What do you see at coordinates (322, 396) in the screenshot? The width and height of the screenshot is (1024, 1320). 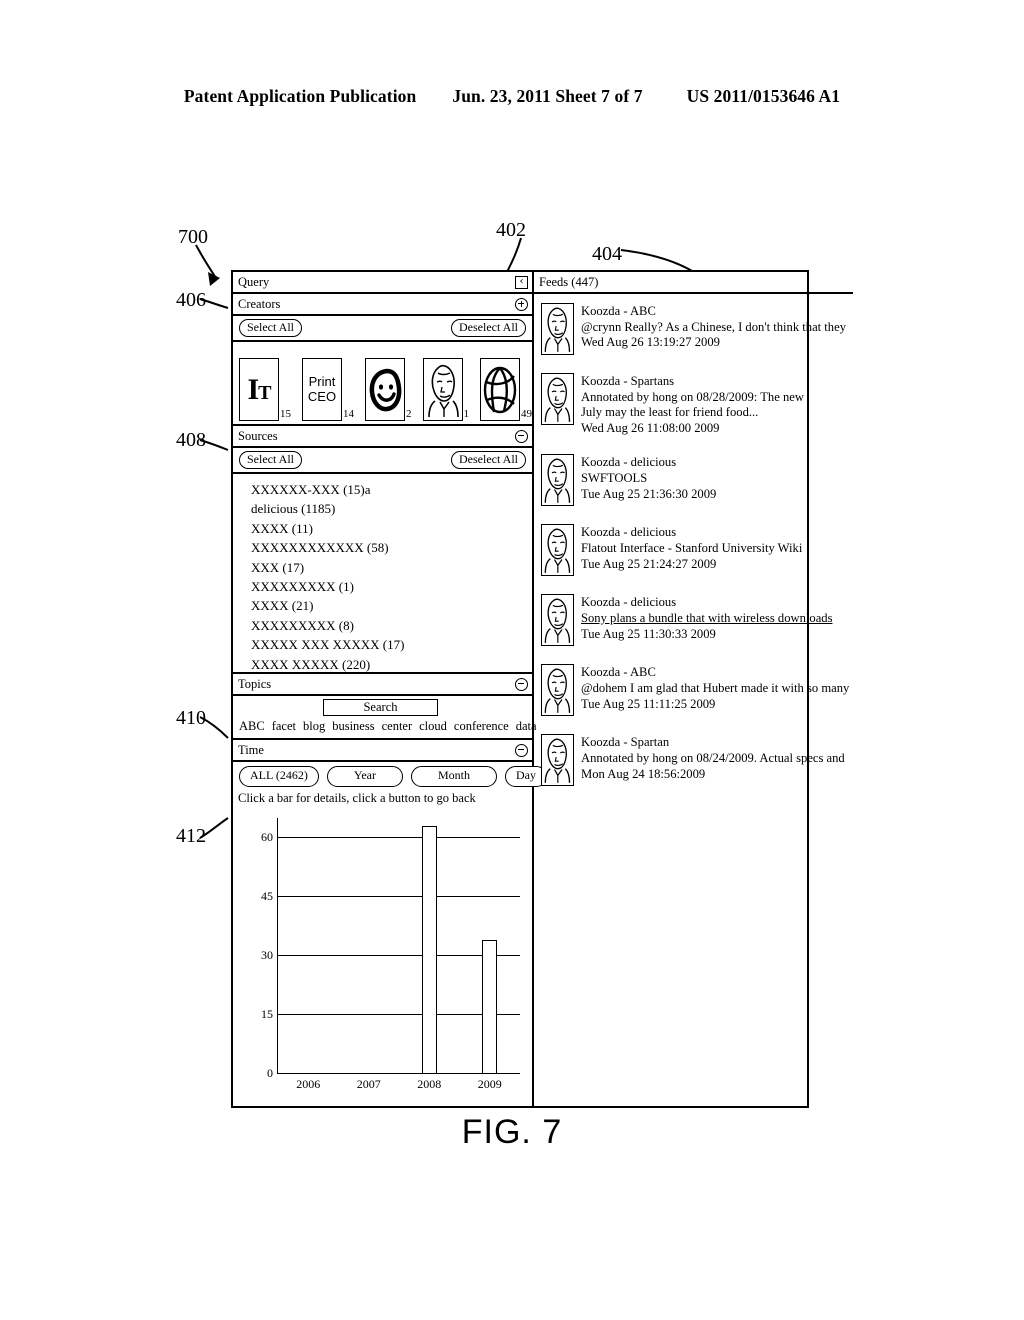 I see `print-ceo-line2: CEO` at bounding box center [322, 396].